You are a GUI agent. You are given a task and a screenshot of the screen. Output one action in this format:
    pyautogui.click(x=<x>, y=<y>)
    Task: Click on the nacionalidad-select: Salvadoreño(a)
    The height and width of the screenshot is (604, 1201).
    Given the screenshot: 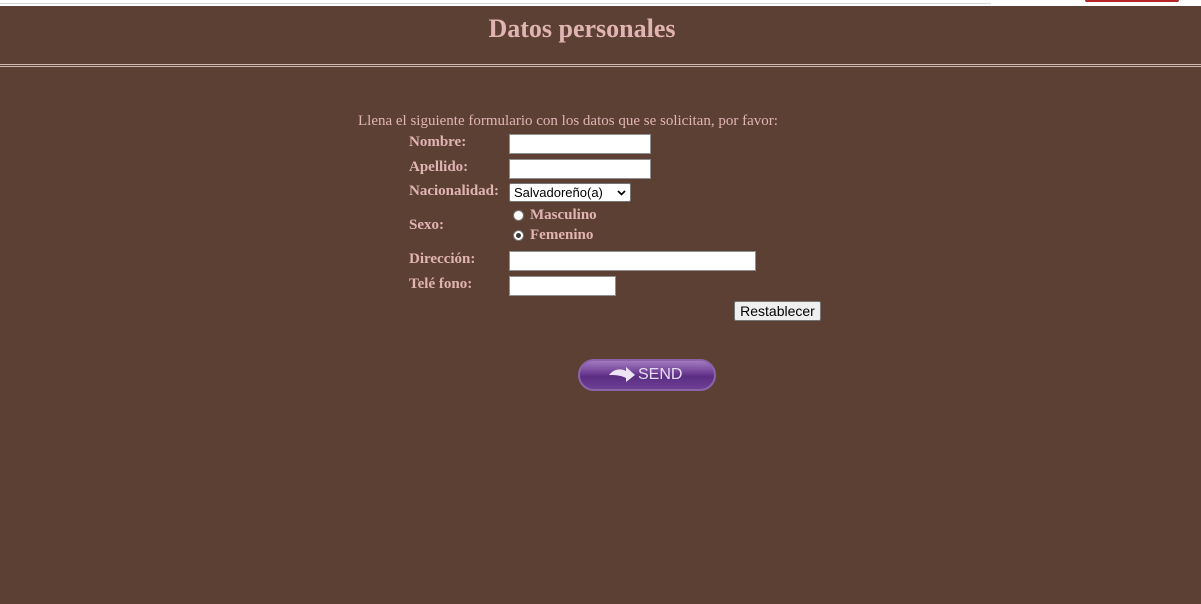 What is the action you would take?
    pyautogui.click(x=570, y=192)
    